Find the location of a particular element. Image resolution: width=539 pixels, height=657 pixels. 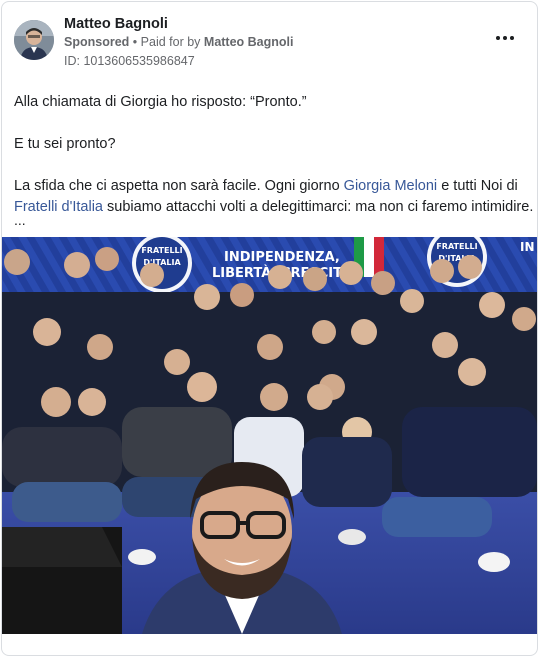

mention-link-giorgia-meloni: Giorgia Meloni is located at coordinates (391, 186).